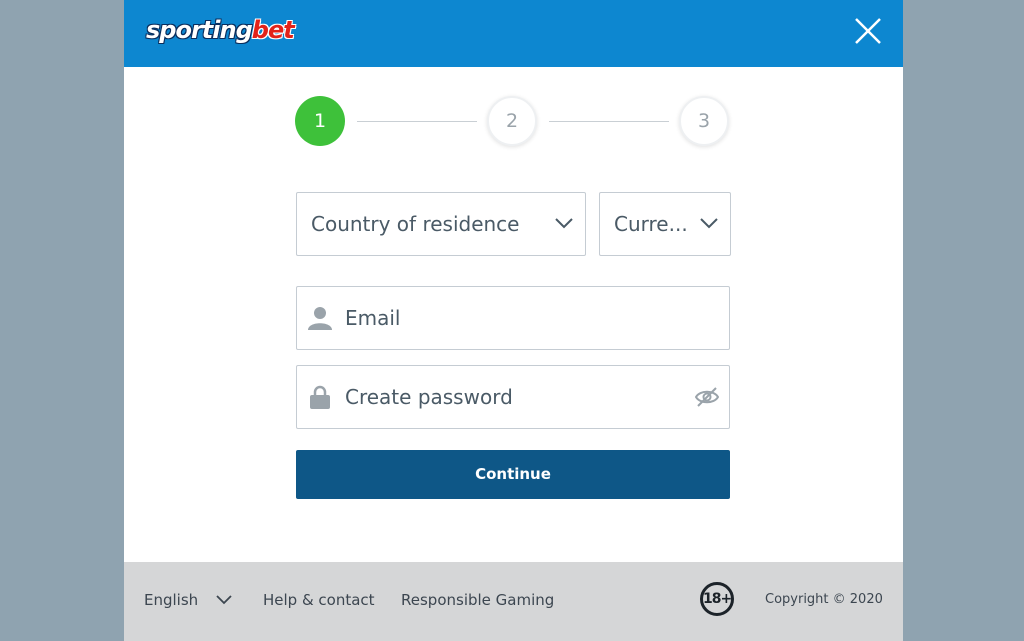  I want to click on password-placeholder: Create password, so click(429, 397).